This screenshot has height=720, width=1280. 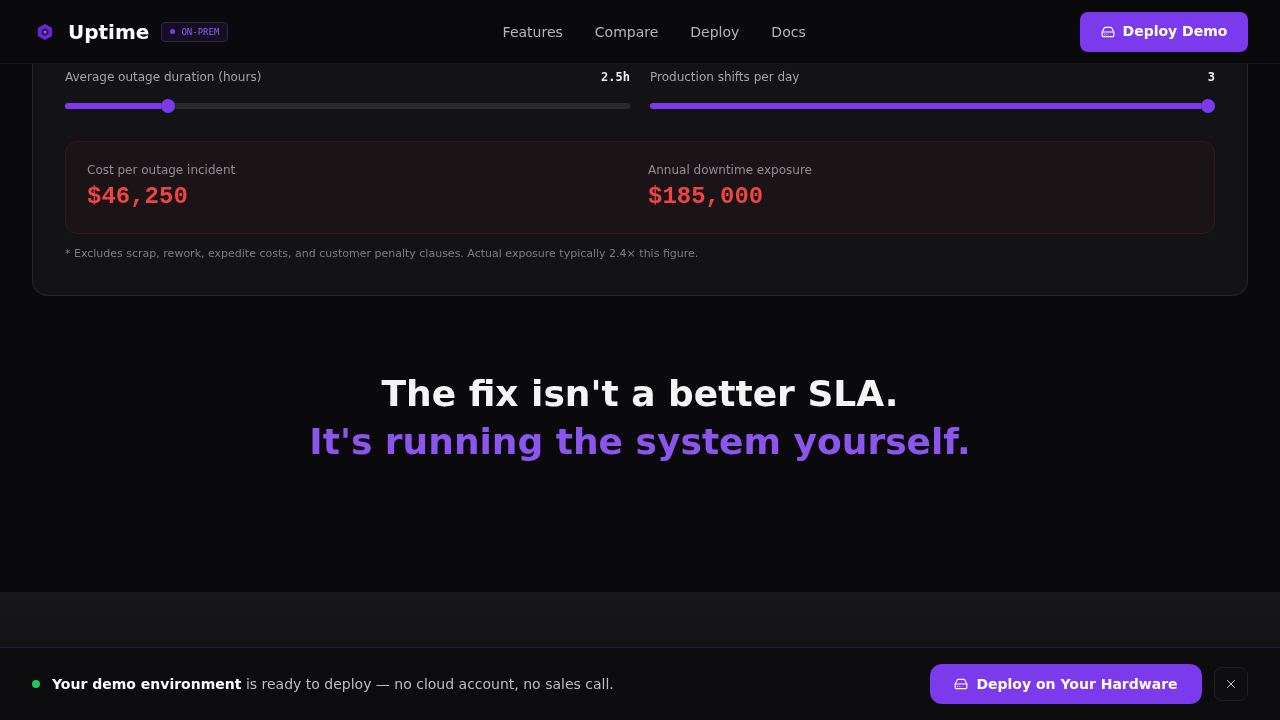 I want to click on banner-message: Your demo environment is ready to deploy — no cloud account, no sales call., so click(x=333, y=684).